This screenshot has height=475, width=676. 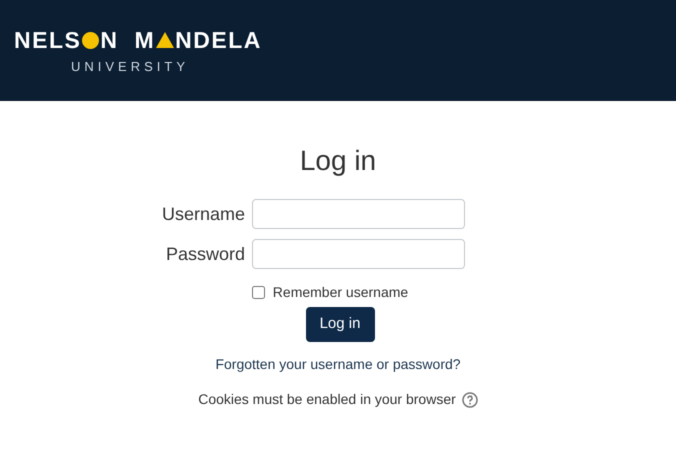 What do you see at coordinates (91, 40) in the screenshot?
I see `circle-icon` at bounding box center [91, 40].